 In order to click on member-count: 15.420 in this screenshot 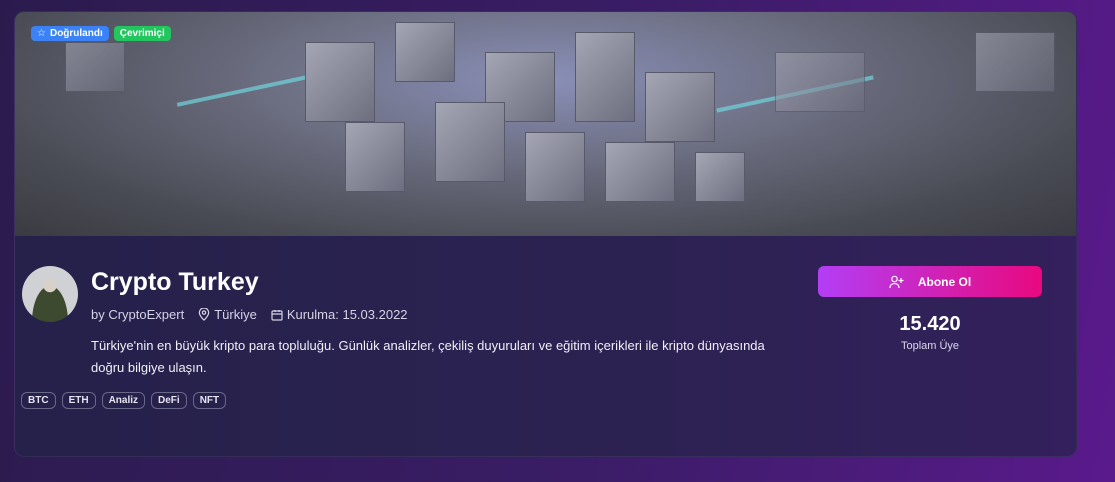, I will do `click(930, 324)`.